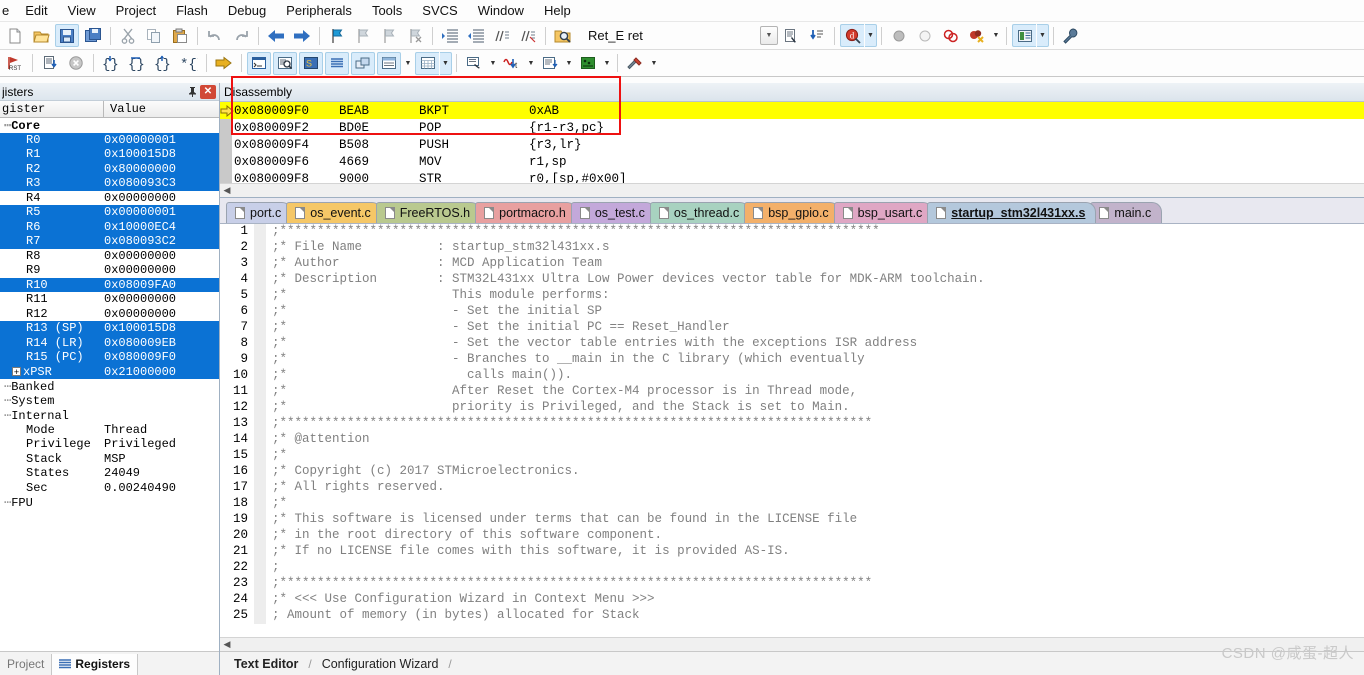  I want to click on register-row-r13-sp: R13 (SP) 0x100015D8, so click(109, 328).